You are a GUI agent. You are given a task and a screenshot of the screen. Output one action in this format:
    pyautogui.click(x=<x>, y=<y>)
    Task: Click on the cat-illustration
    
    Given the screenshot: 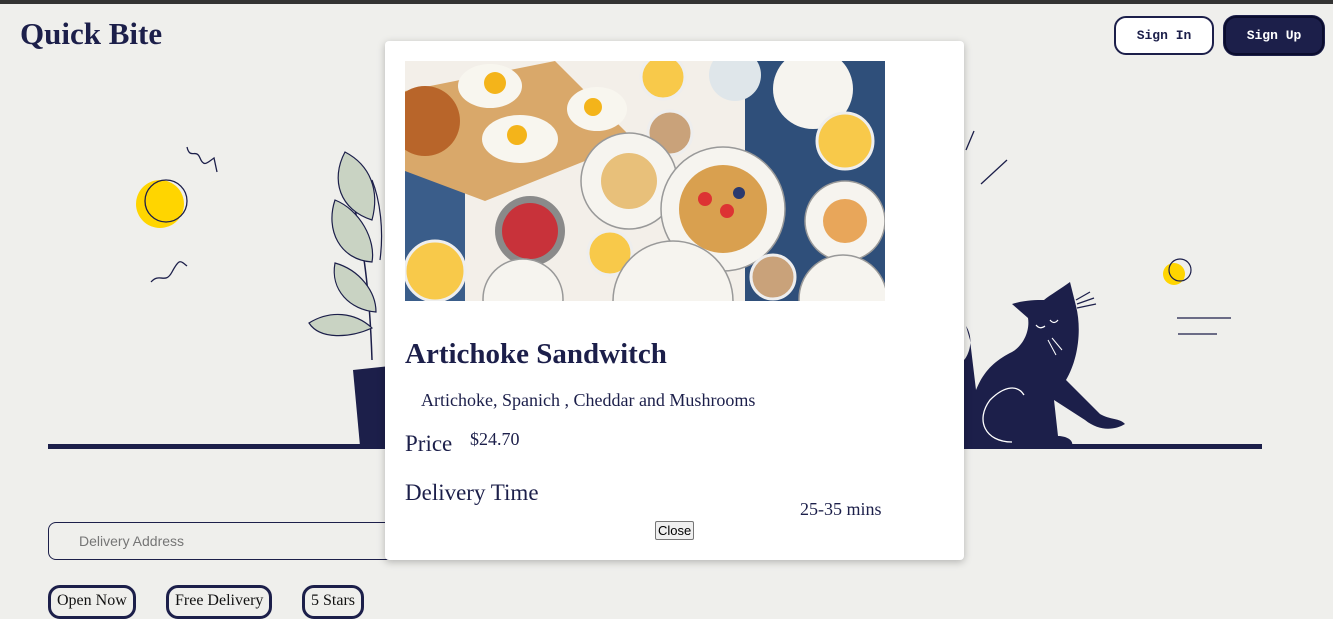 What is the action you would take?
    pyautogui.click(x=1044, y=364)
    